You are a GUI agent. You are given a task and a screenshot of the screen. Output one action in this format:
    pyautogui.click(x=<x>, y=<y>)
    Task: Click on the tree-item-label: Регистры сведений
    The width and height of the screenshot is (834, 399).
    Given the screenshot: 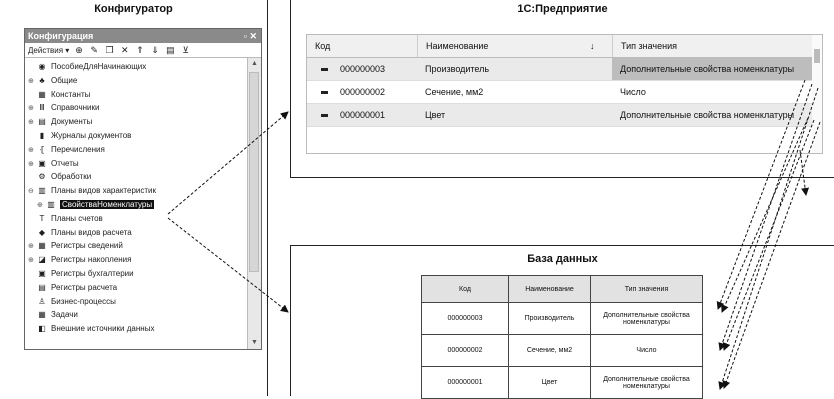 What is the action you would take?
    pyautogui.click(x=87, y=246)
    